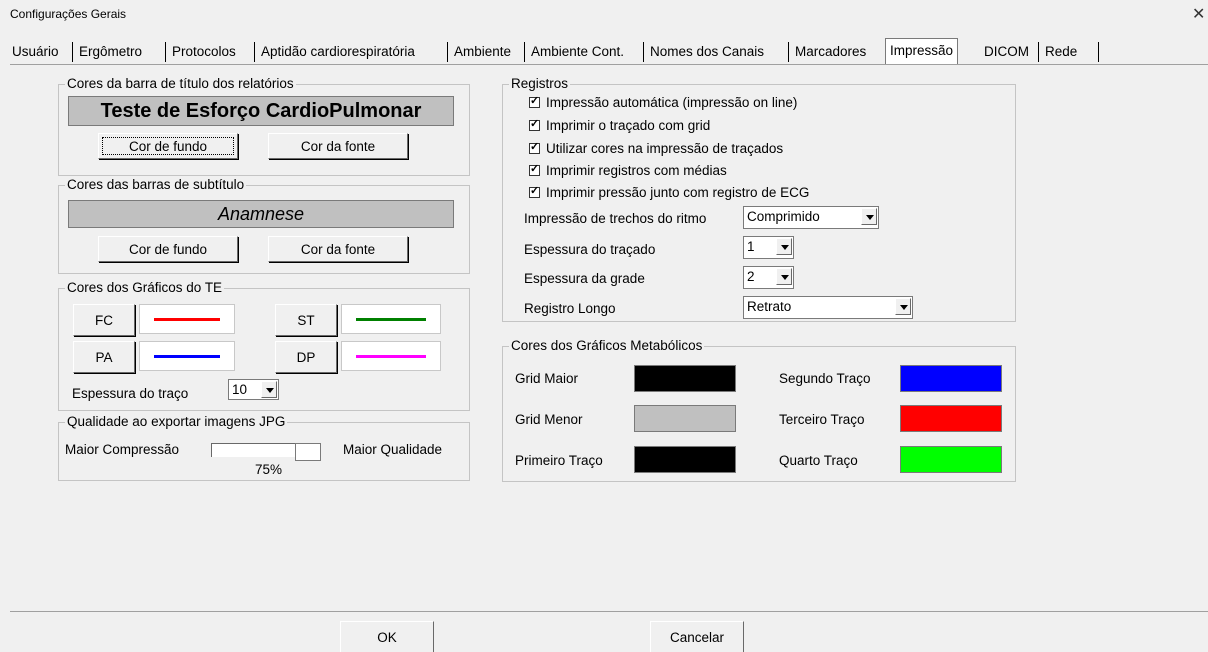 Image resolution: width=1208 pixels, height=652 pixels. I want to click on close-icon: ✕, so click(1198, 14).